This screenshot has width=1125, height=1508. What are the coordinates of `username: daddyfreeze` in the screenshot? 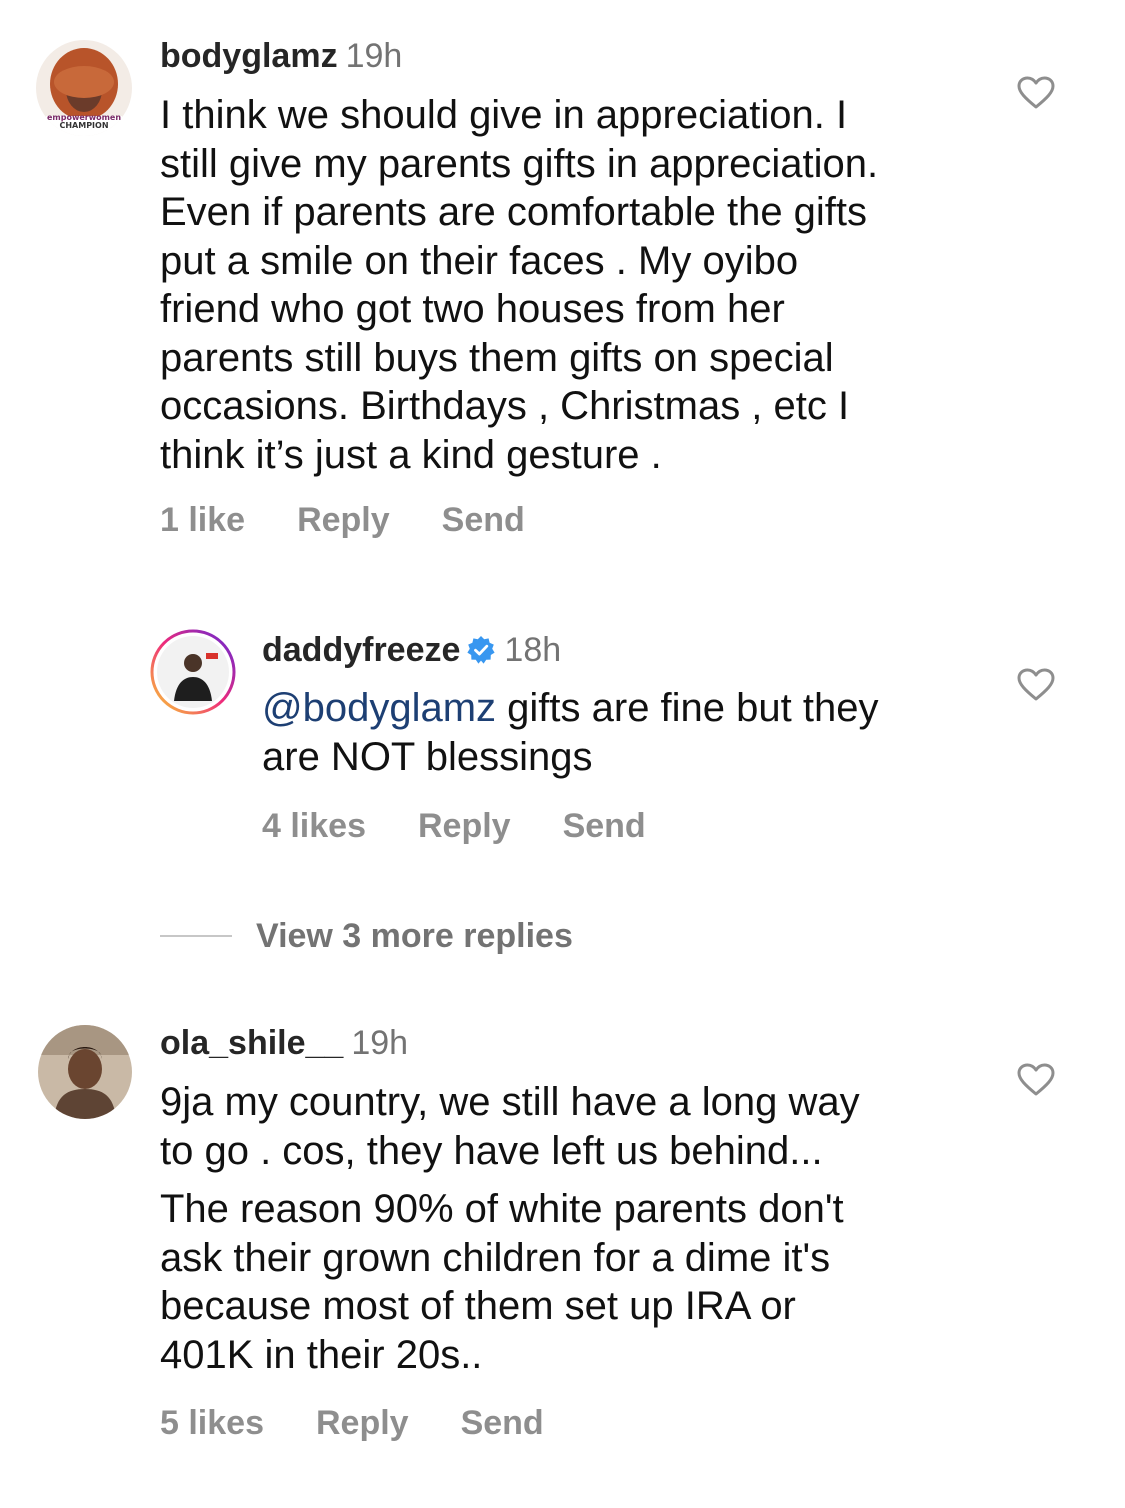 It's located at (361, 650).